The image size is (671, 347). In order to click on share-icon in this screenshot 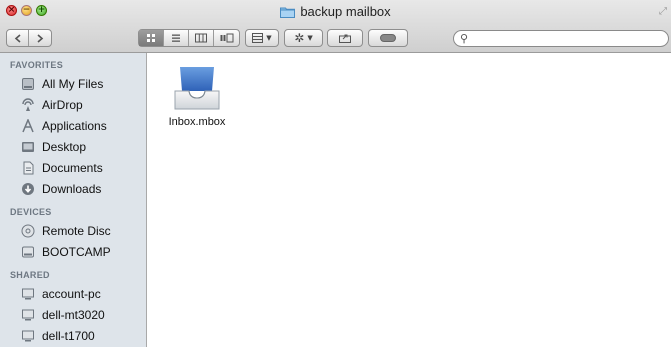, I will do `click(345, 38)`.